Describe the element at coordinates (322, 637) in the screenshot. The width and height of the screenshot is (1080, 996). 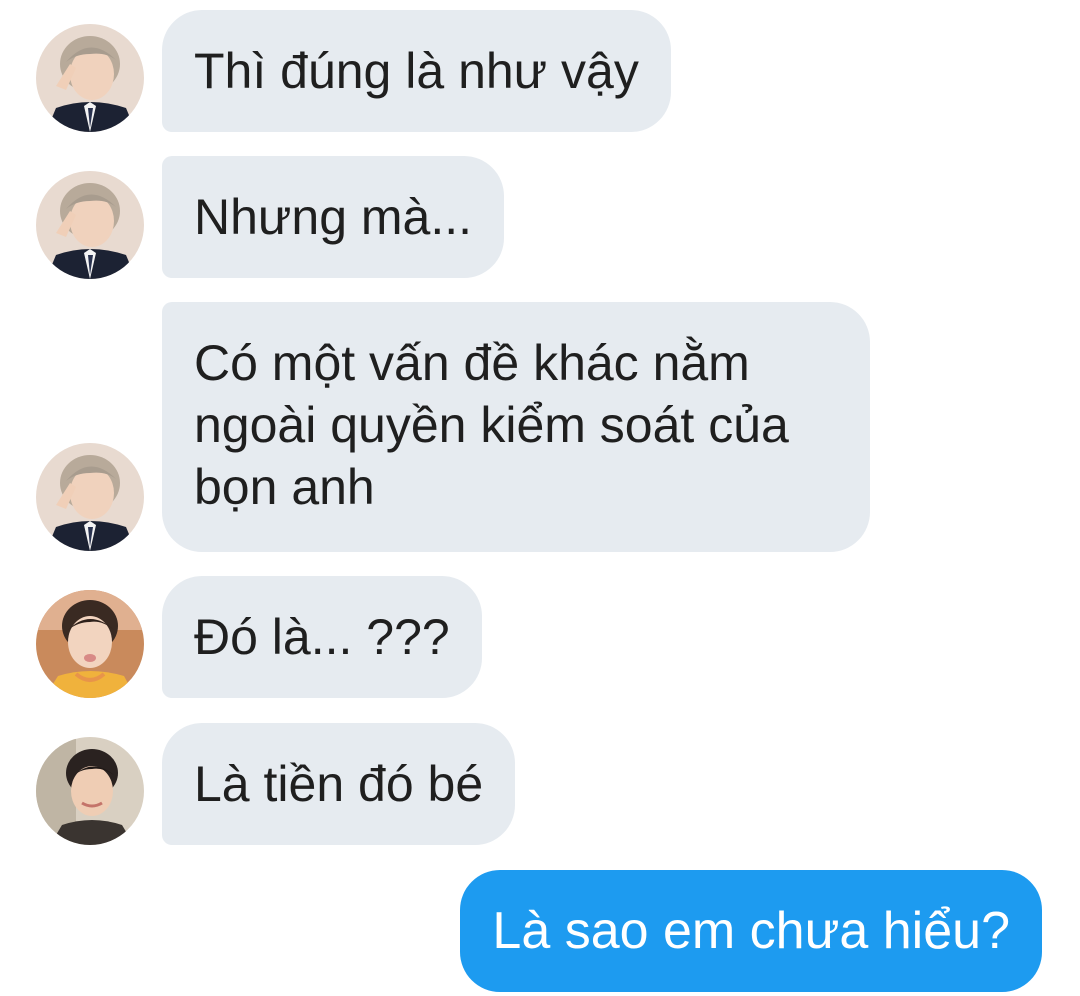
I see `incoming-message: Đó là... ???` at that location.